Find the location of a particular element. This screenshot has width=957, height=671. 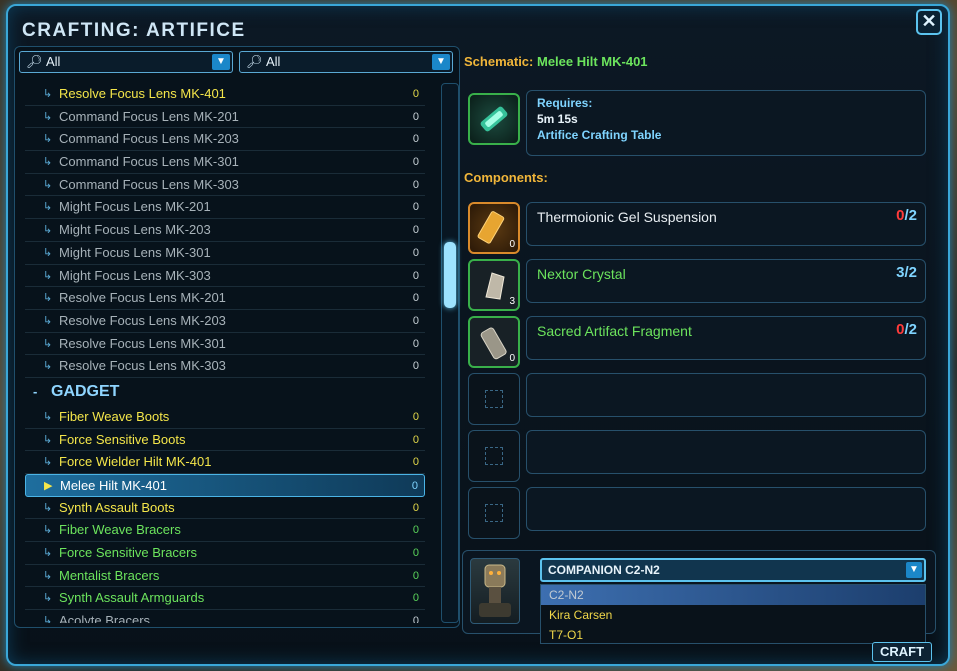

droid-avatar-icon is located at coordinates (495, 590).